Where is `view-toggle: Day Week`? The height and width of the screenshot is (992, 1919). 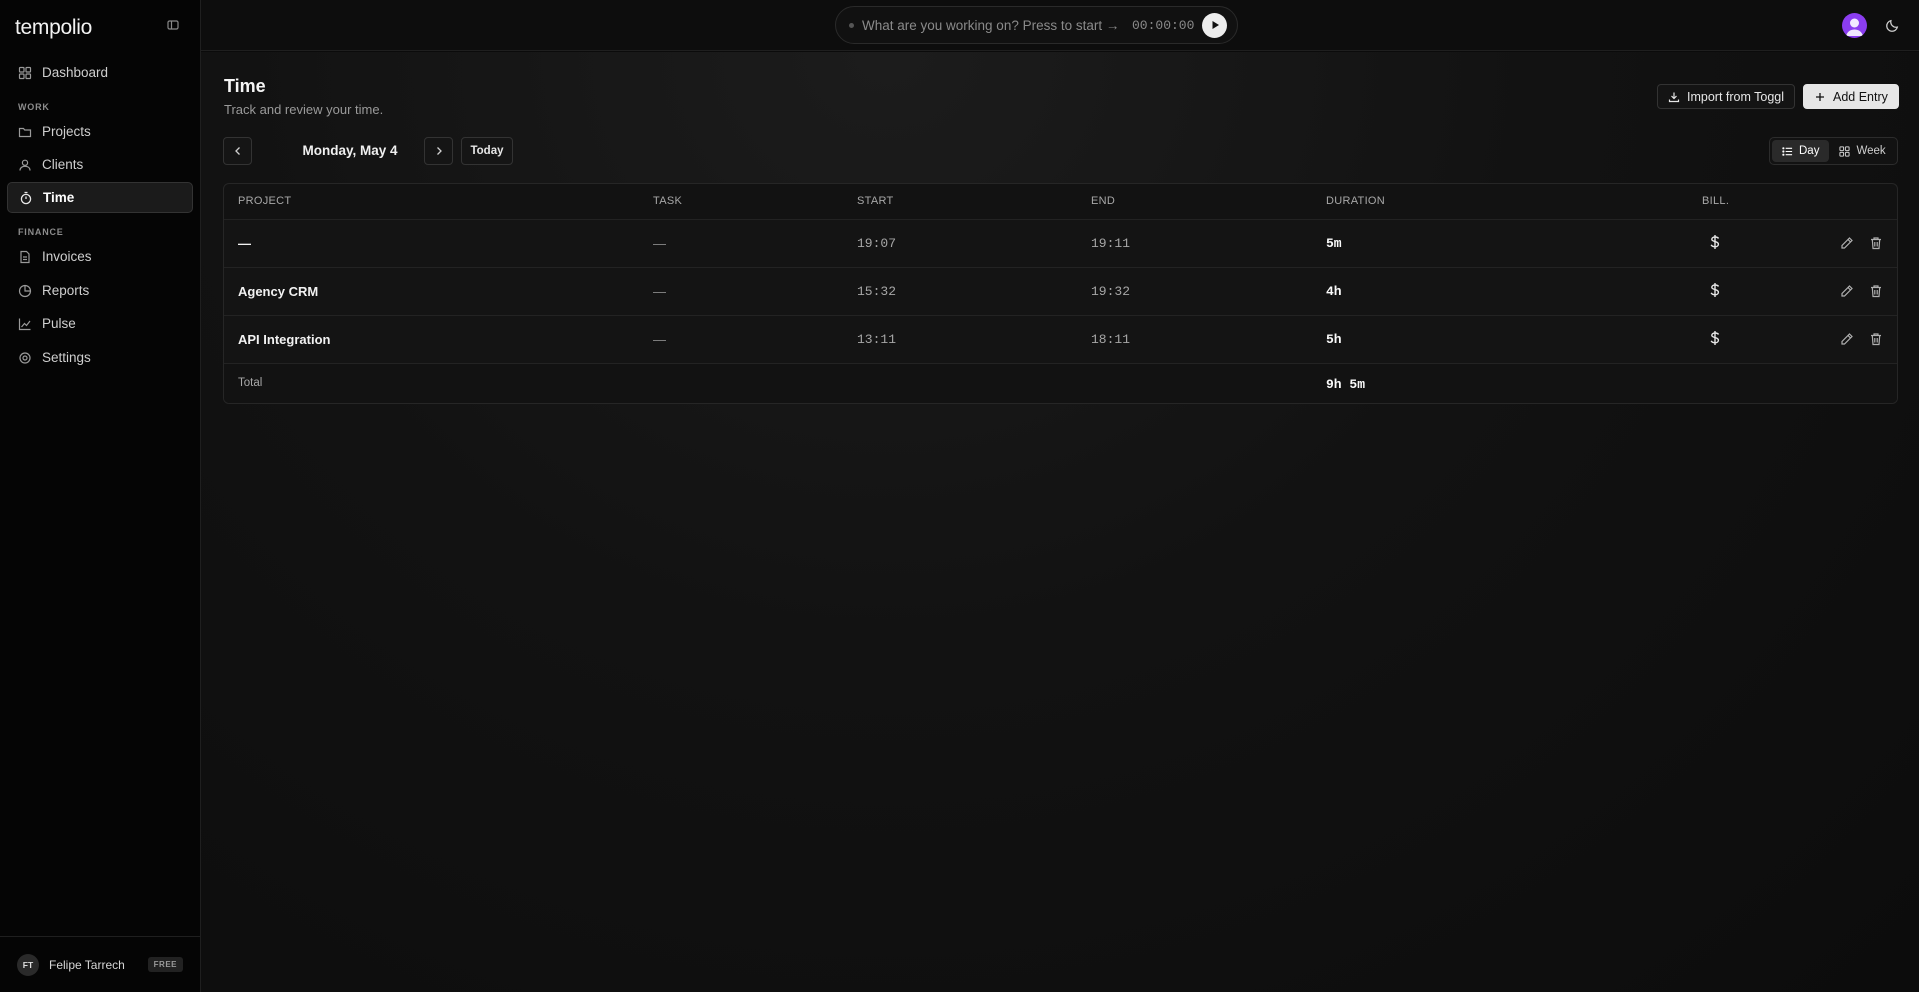 view-toggle: Day Week is located at coordinates (1833, 151).